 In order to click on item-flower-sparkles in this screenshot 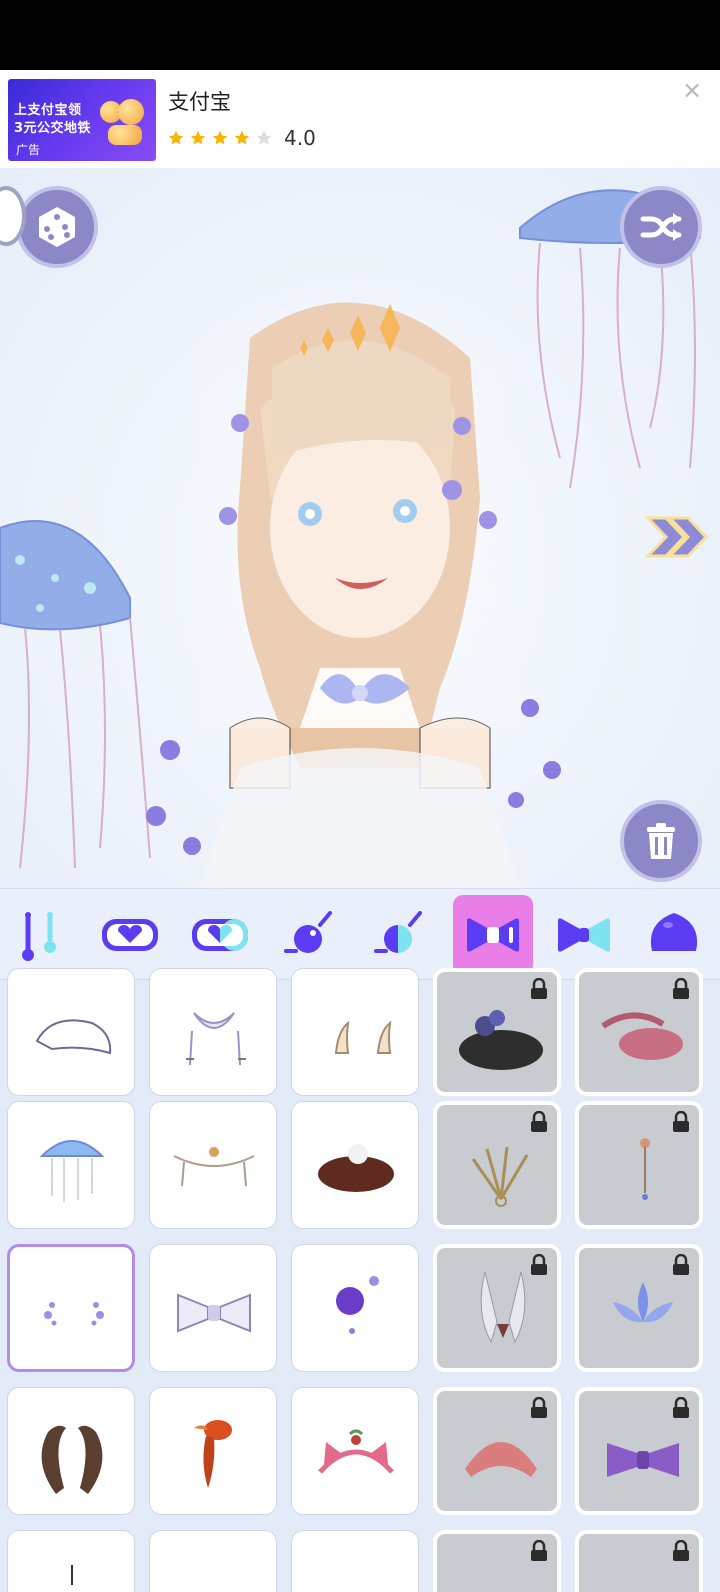, I will do `click(71, 1308)`.